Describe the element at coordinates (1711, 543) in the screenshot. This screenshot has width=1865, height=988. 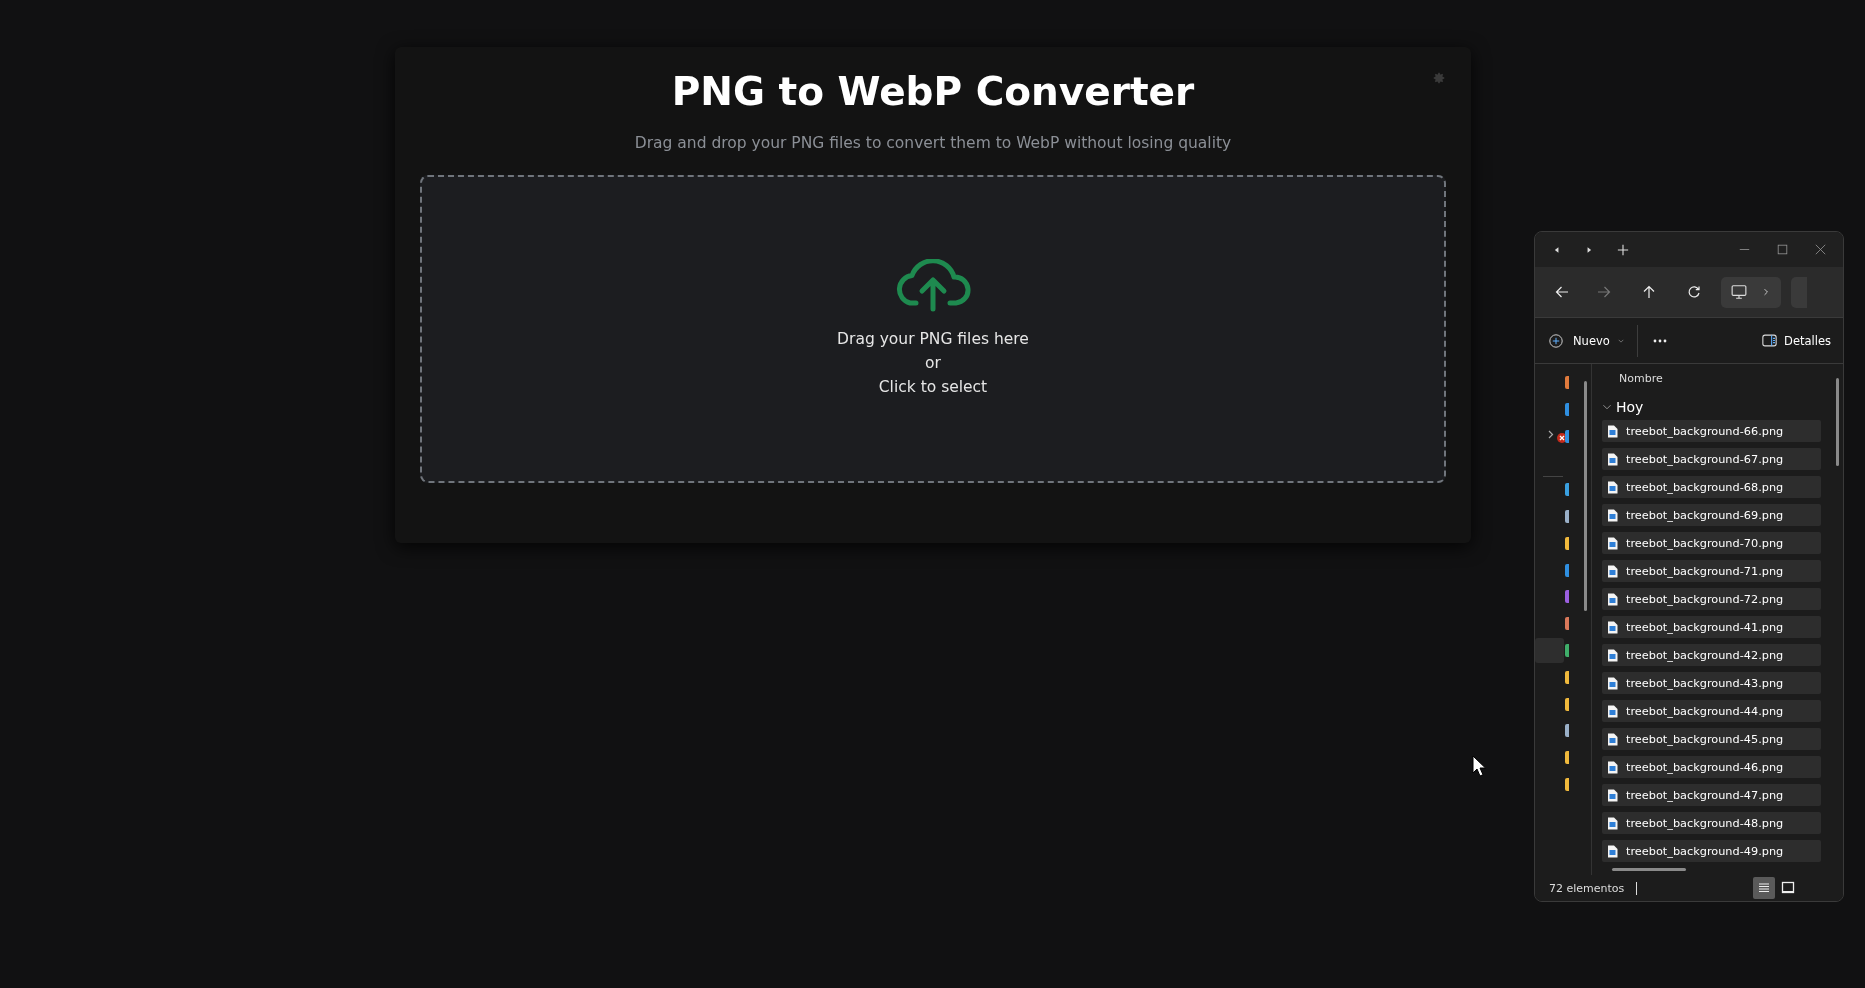
I see `file-item: treebot_background-70.png` at that location.